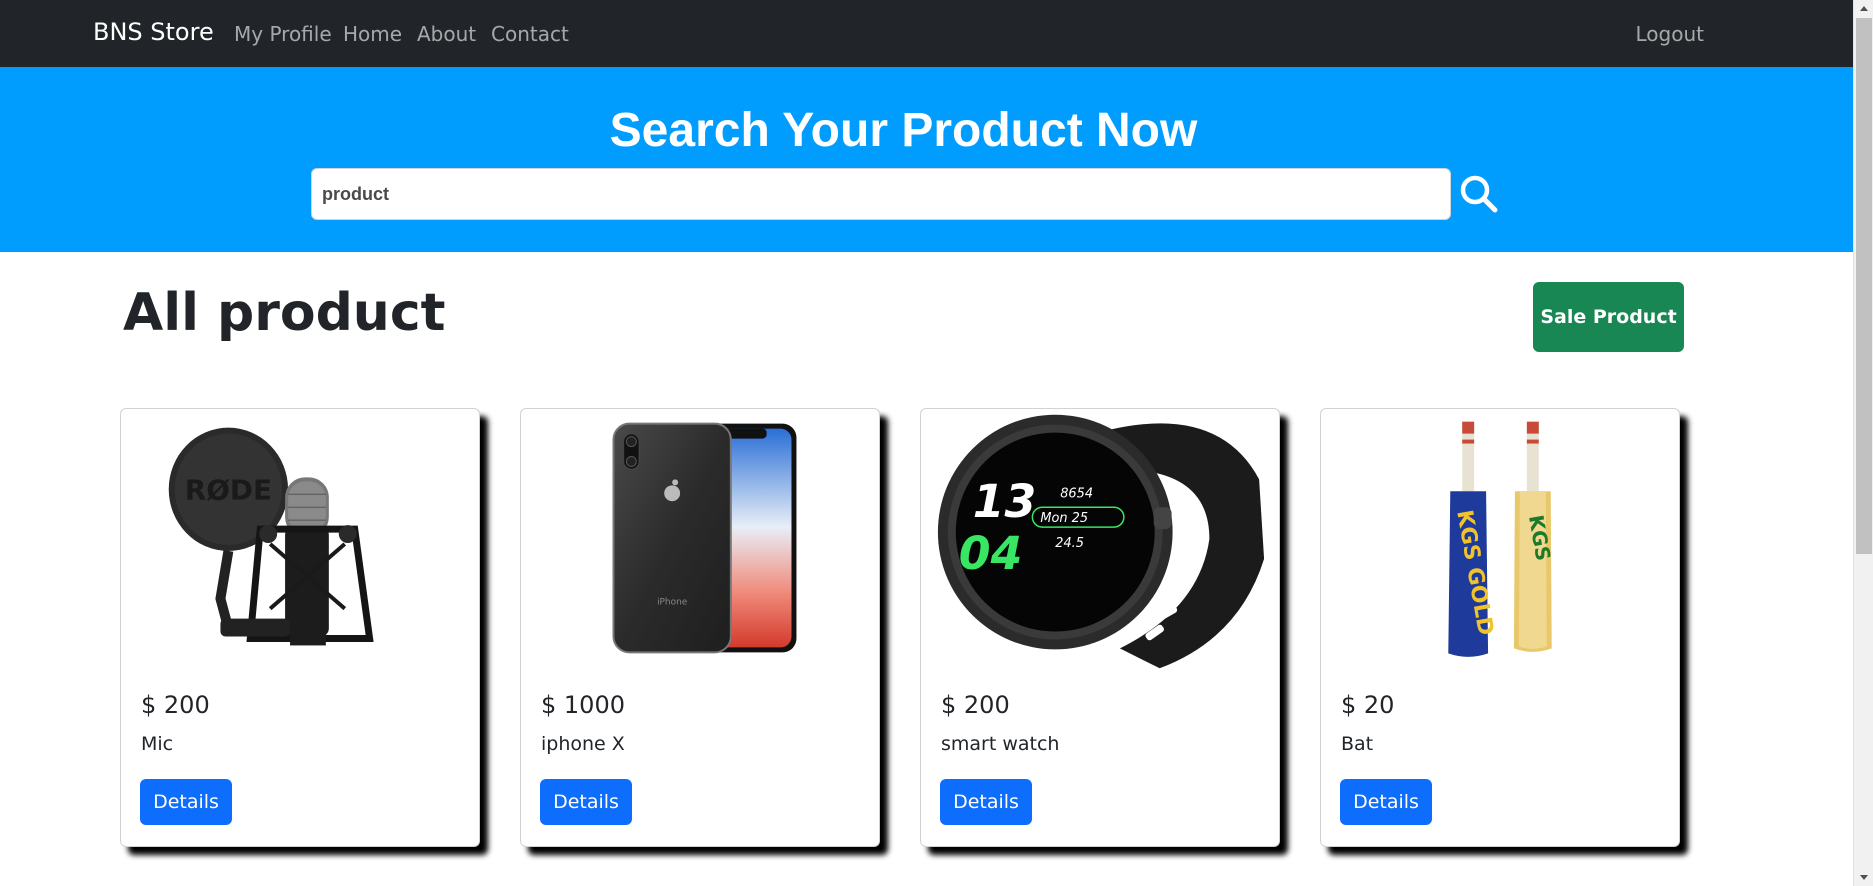 The width and height of the screenshot is (1873, 886). I want to click on search-button, so click(1479, 194).